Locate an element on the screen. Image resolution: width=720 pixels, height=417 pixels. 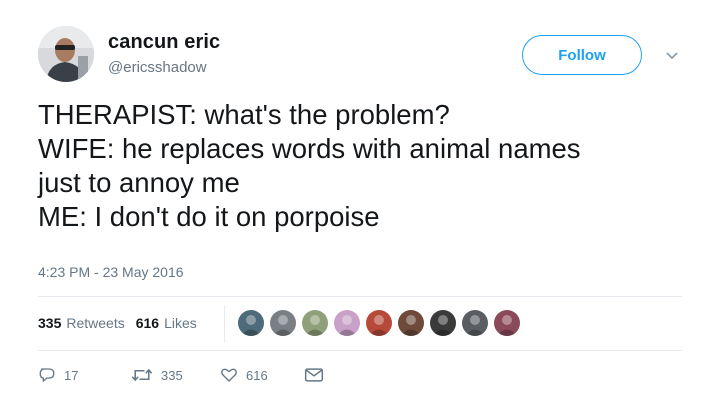
tweet-line: just to annoy me is located at coordinates (139, 182).